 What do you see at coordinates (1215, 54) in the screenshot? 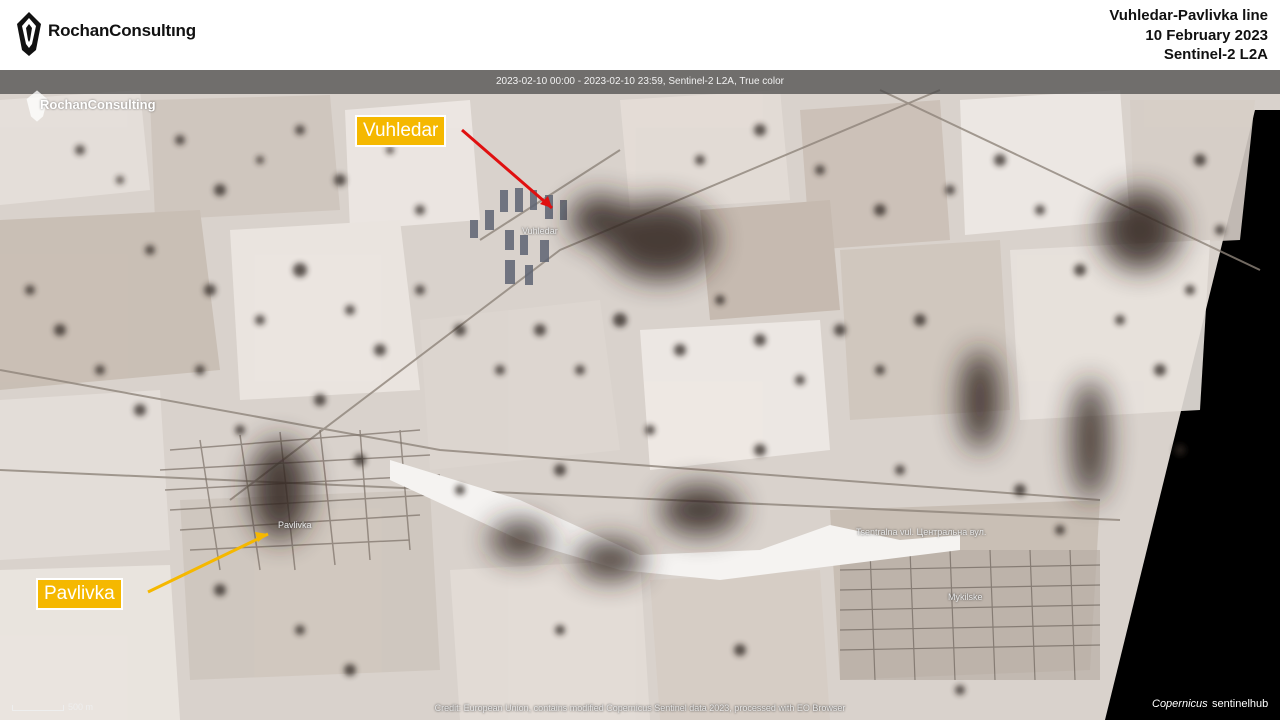
I see `source-line: Sentinel-2 L2A` at bounding box center [1215, 54].